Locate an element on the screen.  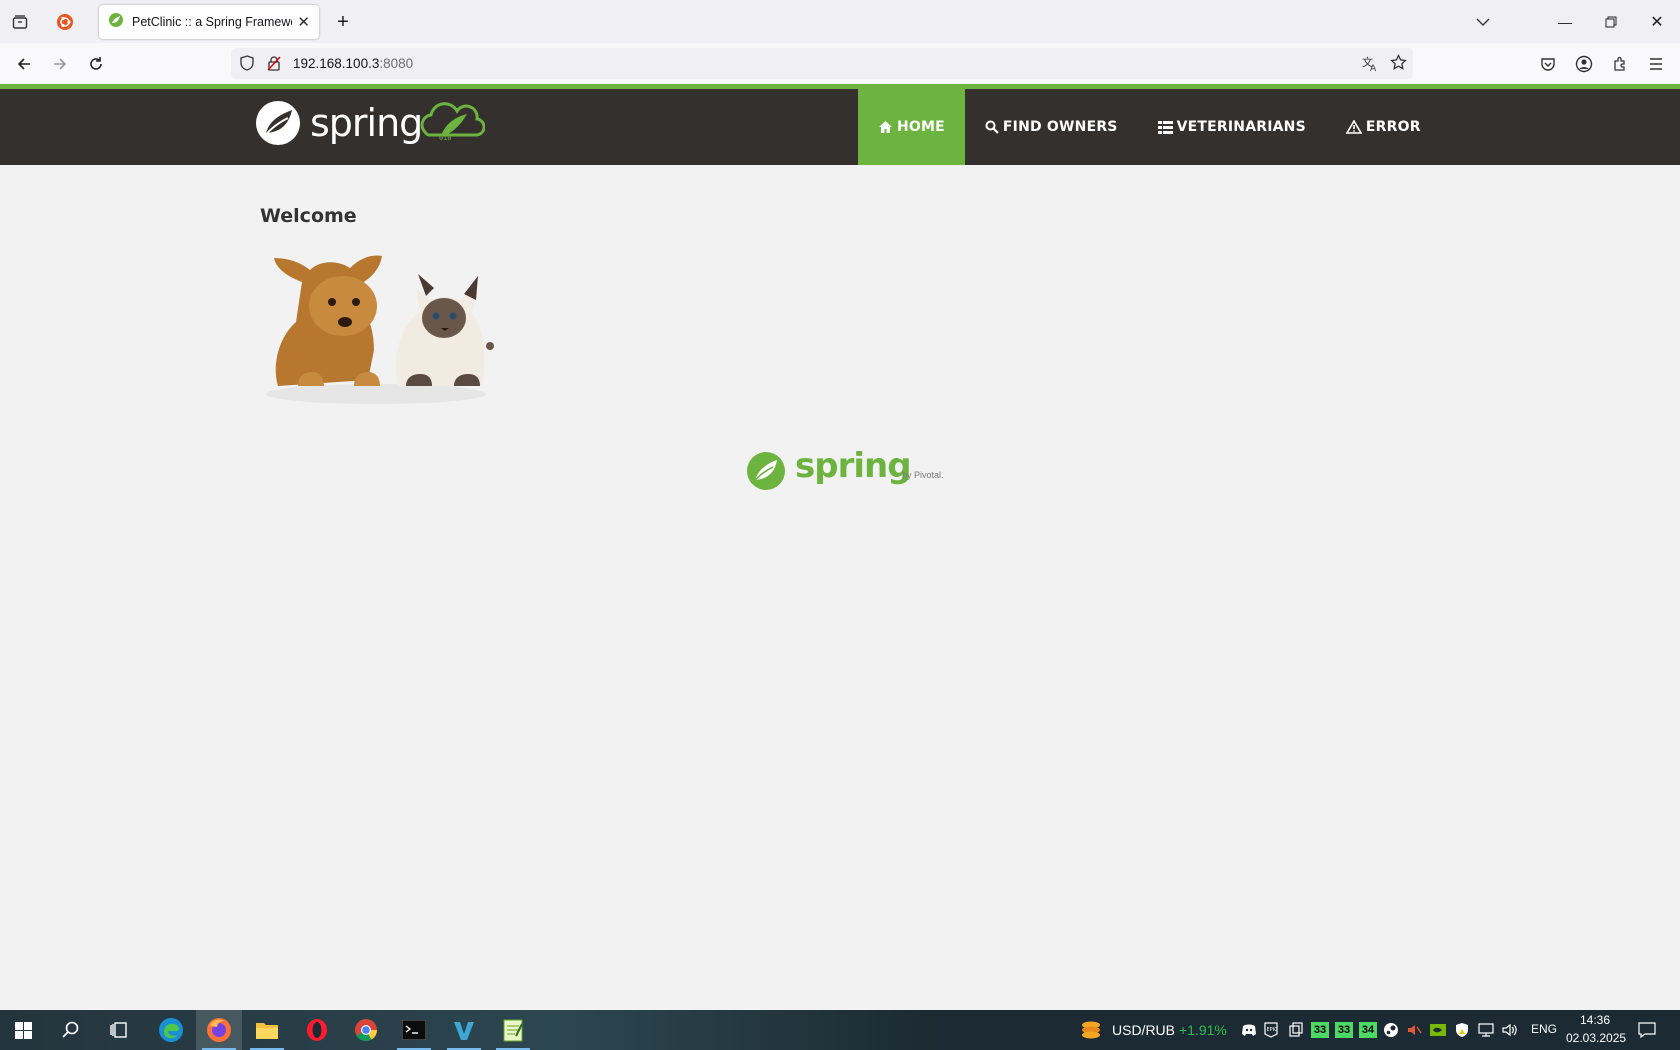
insecure-lock-icon is located at coordinates (274, 65).